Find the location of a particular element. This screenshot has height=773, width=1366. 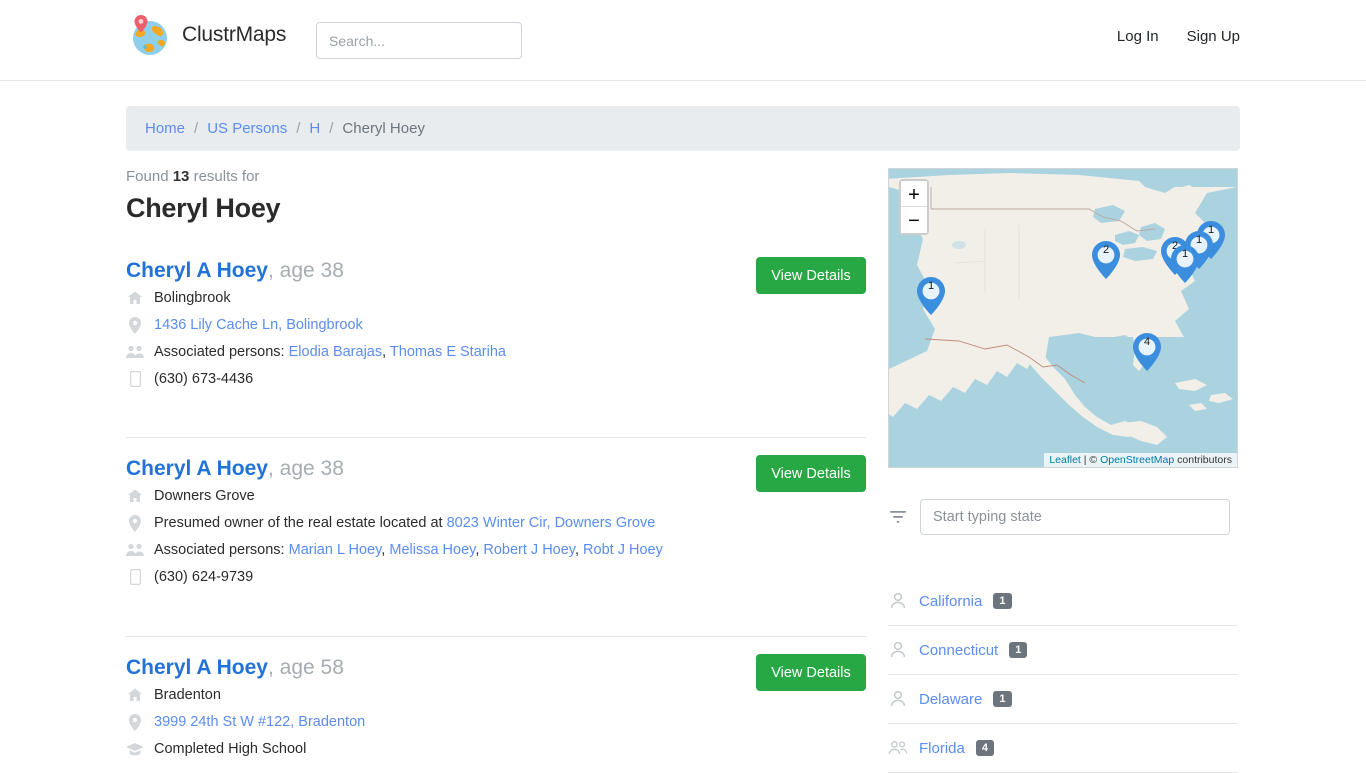

associated-person-link: Melissa Hoey is located at coordinates (432, 550).